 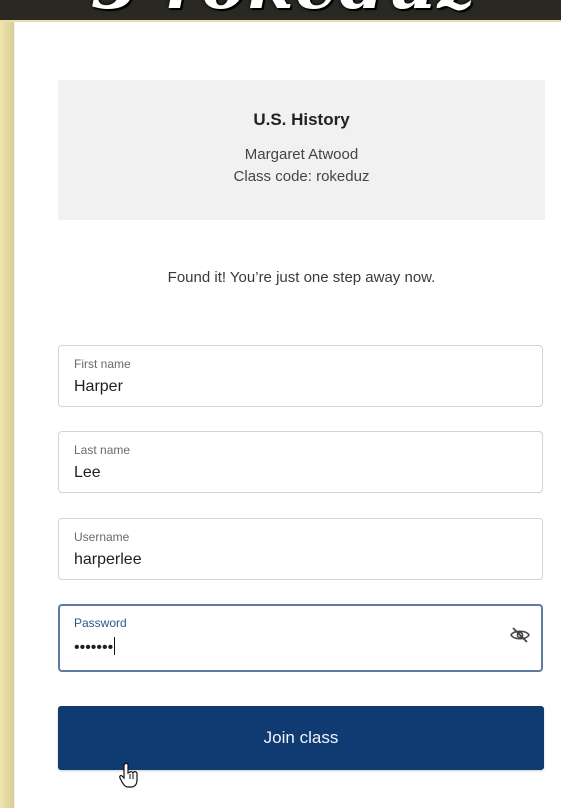 What do you see at coordinates (301, 119) in the screenshot?
I see `class-title: U.S. History` at bounding box center [301, 119].